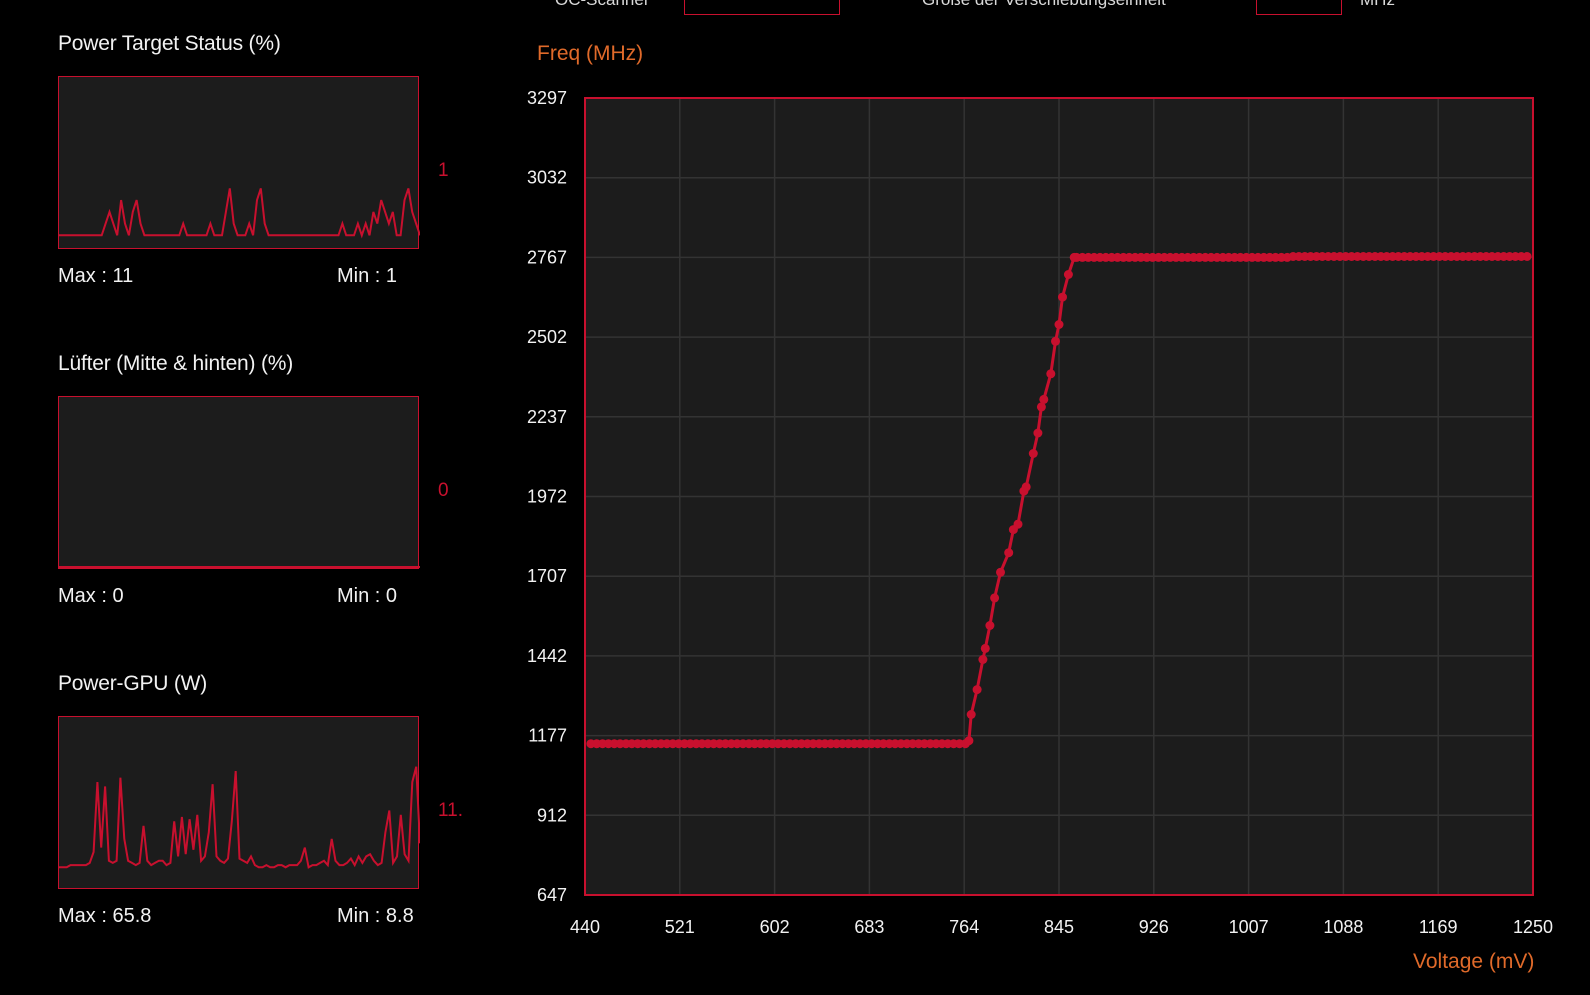 This screenshot has width=1590, height=995. What do you see at coordinates (775, 927) in the screenshot?
I see `x-tick-label: 602` at bounding box center [775, 927].